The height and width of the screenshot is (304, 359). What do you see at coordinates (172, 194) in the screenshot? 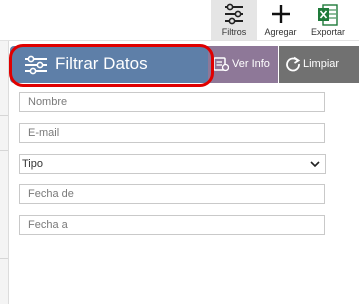
I see `fecha-de-field` at bounding box center [172, 194].